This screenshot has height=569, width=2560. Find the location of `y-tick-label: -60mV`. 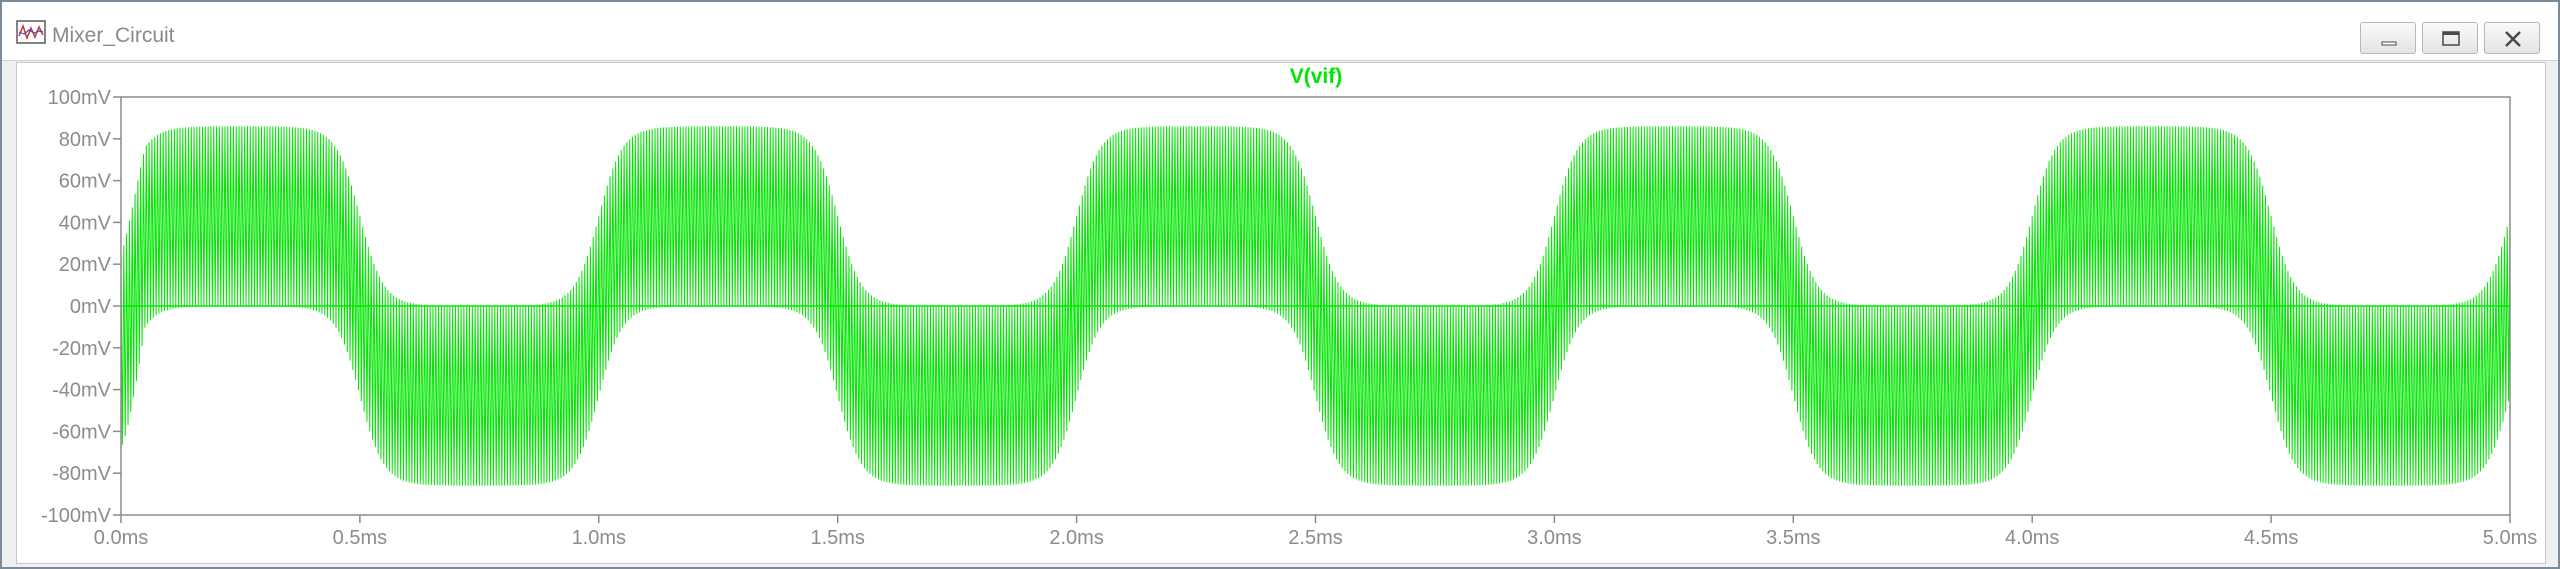

y-tick-label: -60mV is located at coordinates (82, 432).